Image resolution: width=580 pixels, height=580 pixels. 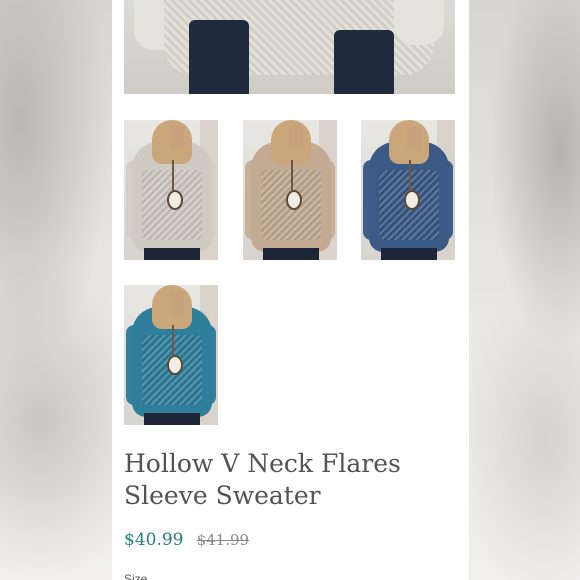 What do you see at coordinates (136, 576) in the screenshot?
I see `size-label: Size` at bounding box center [136, 576].